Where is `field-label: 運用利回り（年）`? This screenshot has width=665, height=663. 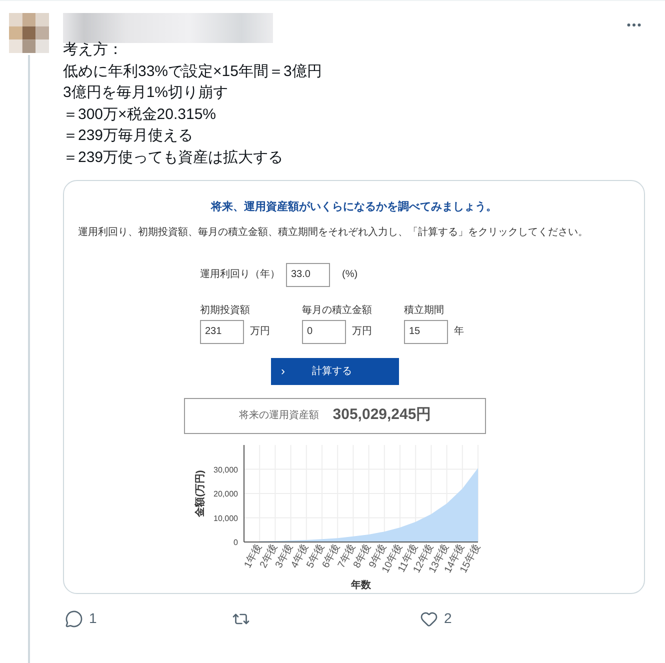
field-label: 運用利回り（年） is located at coordinates (240, 275).